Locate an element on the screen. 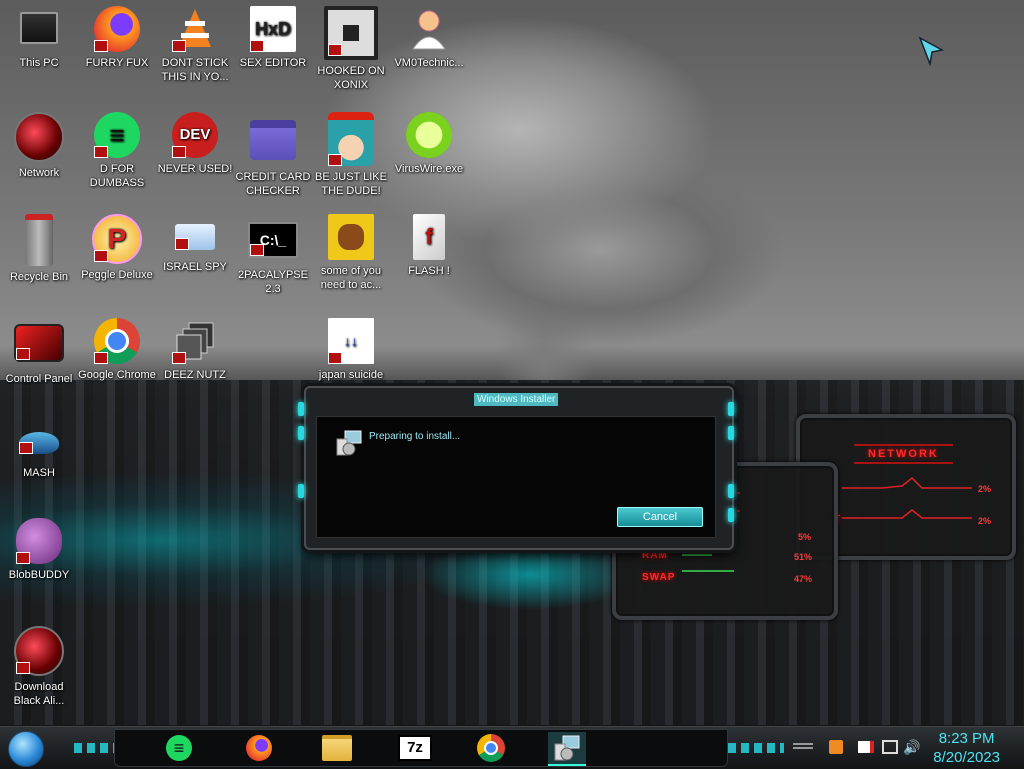 The width and height of the screenshot is (1024, 769). desktop-icon-this-pc: This PC is located at coordinates (39, 38).